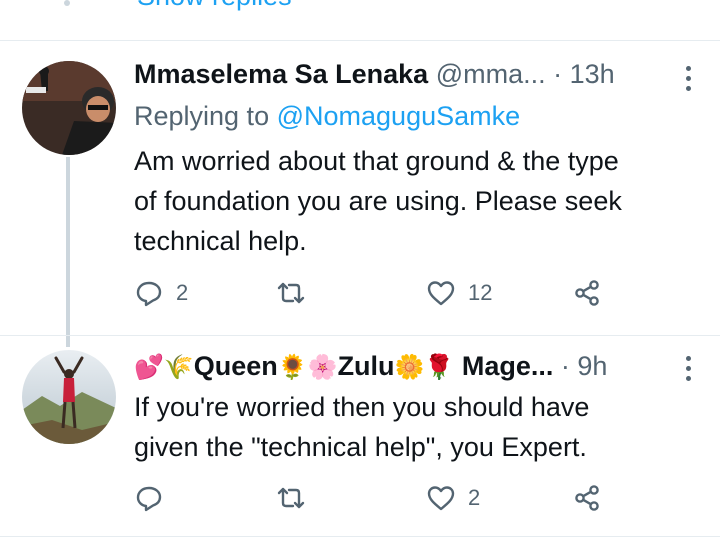  I want to click on like-count: 2, so click(474, 497).